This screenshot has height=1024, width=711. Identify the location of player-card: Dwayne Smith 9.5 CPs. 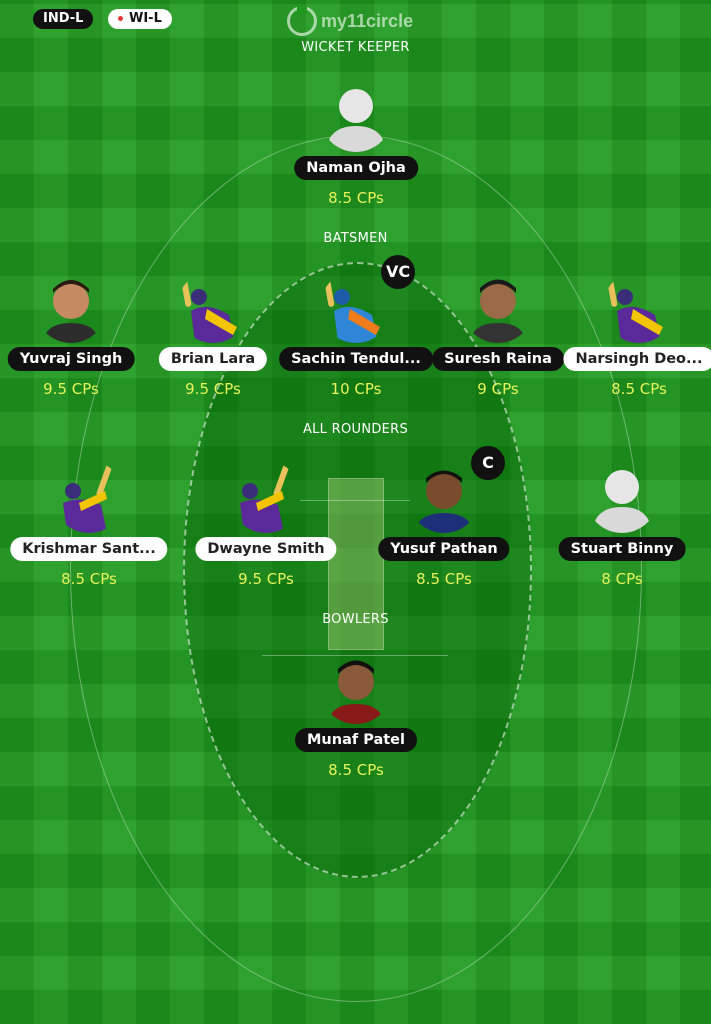
(266, 536).